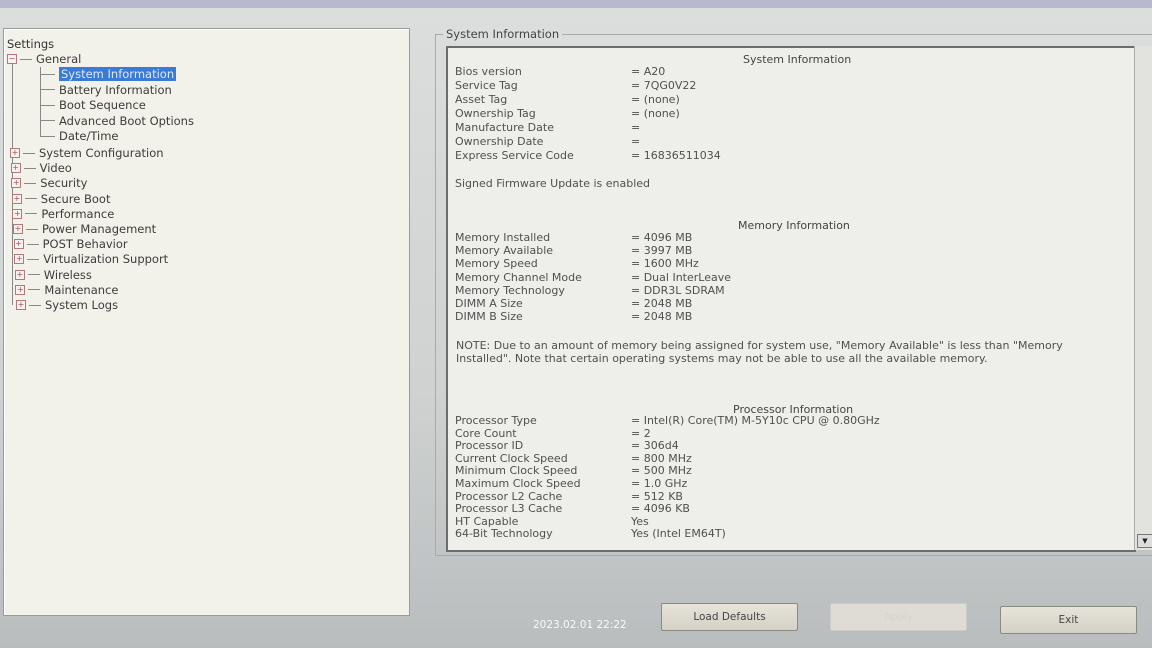  I want to click on info-label: Bios version, so click(488, 71).